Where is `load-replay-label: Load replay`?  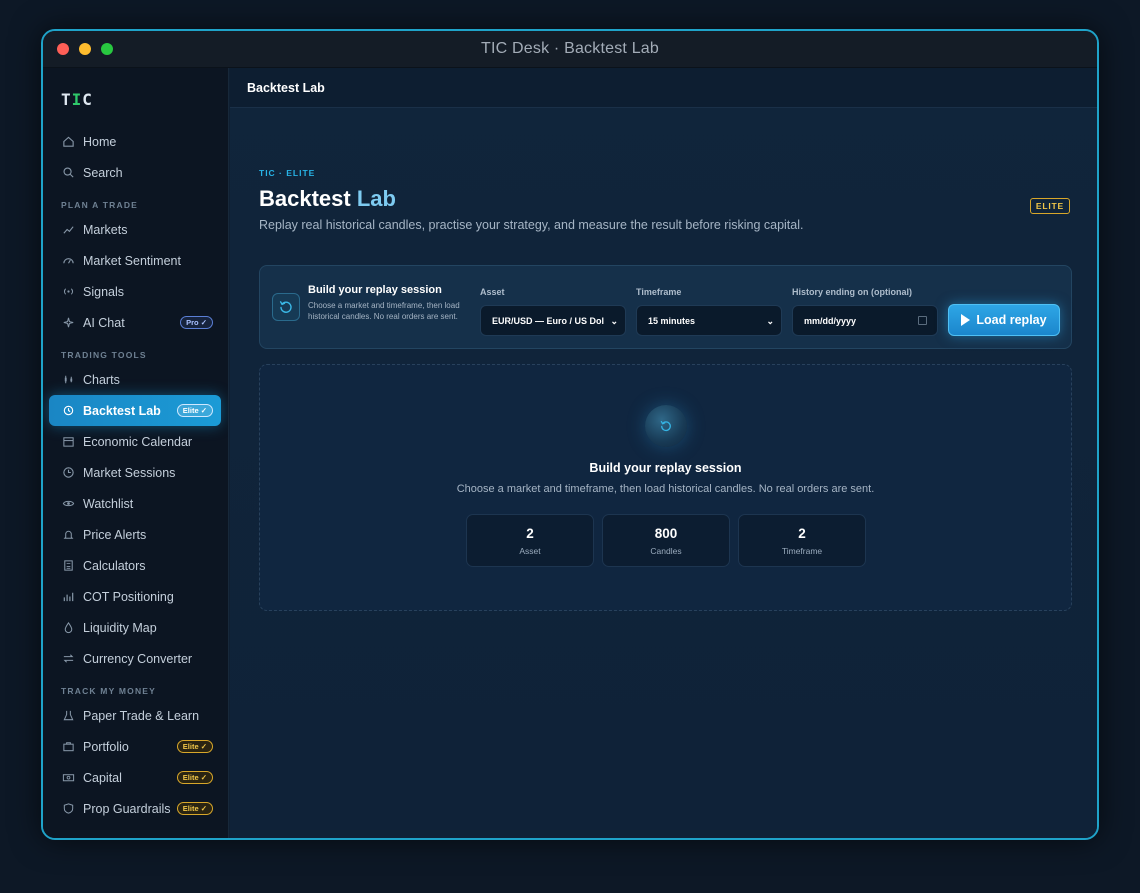 load-replay-label: Load replay is located at coordinates (1011, 320).